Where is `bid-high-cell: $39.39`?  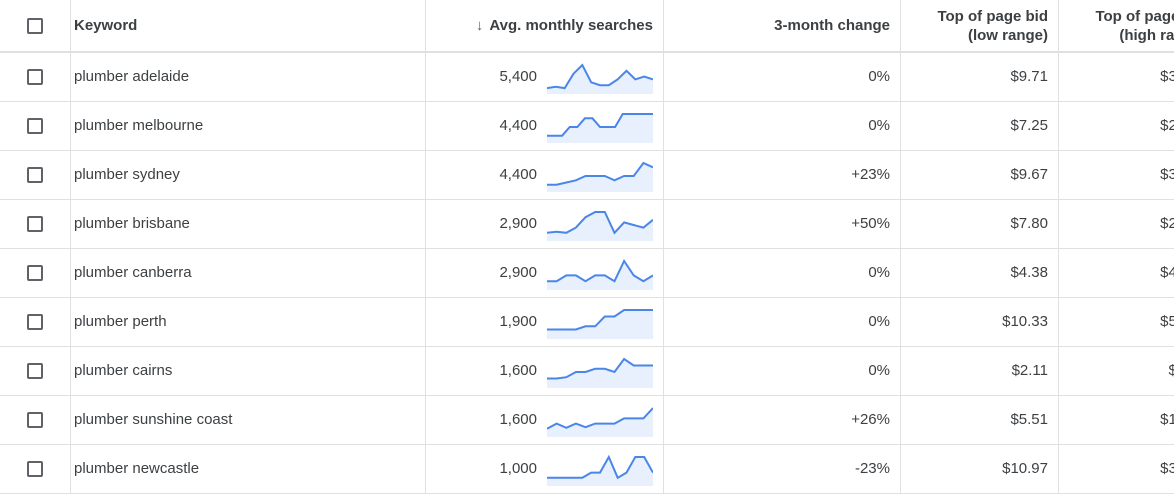
bid-high-cell: $39.39 is located at coordinates (1116, 77).